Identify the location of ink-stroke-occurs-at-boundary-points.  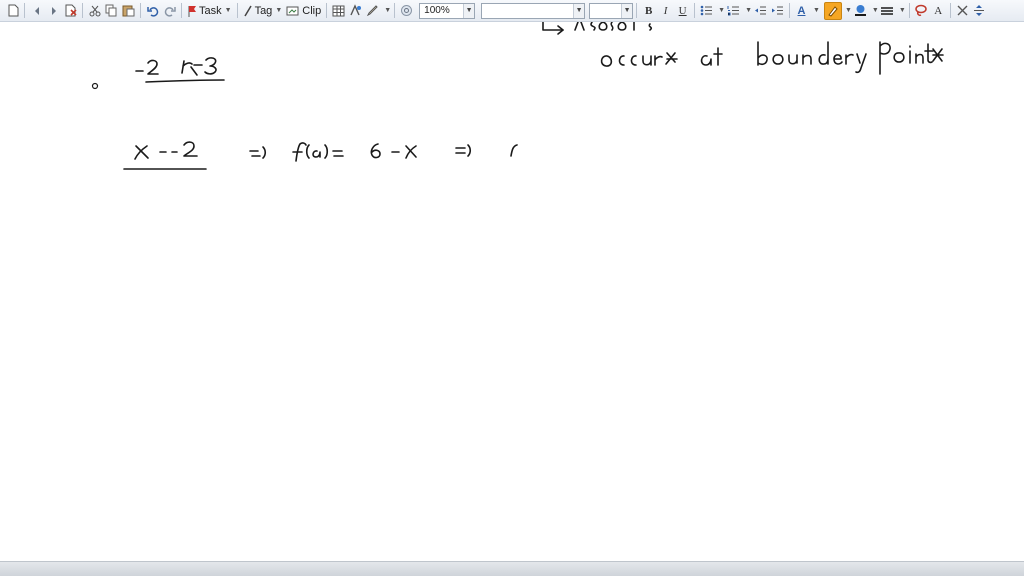
(772, 58).